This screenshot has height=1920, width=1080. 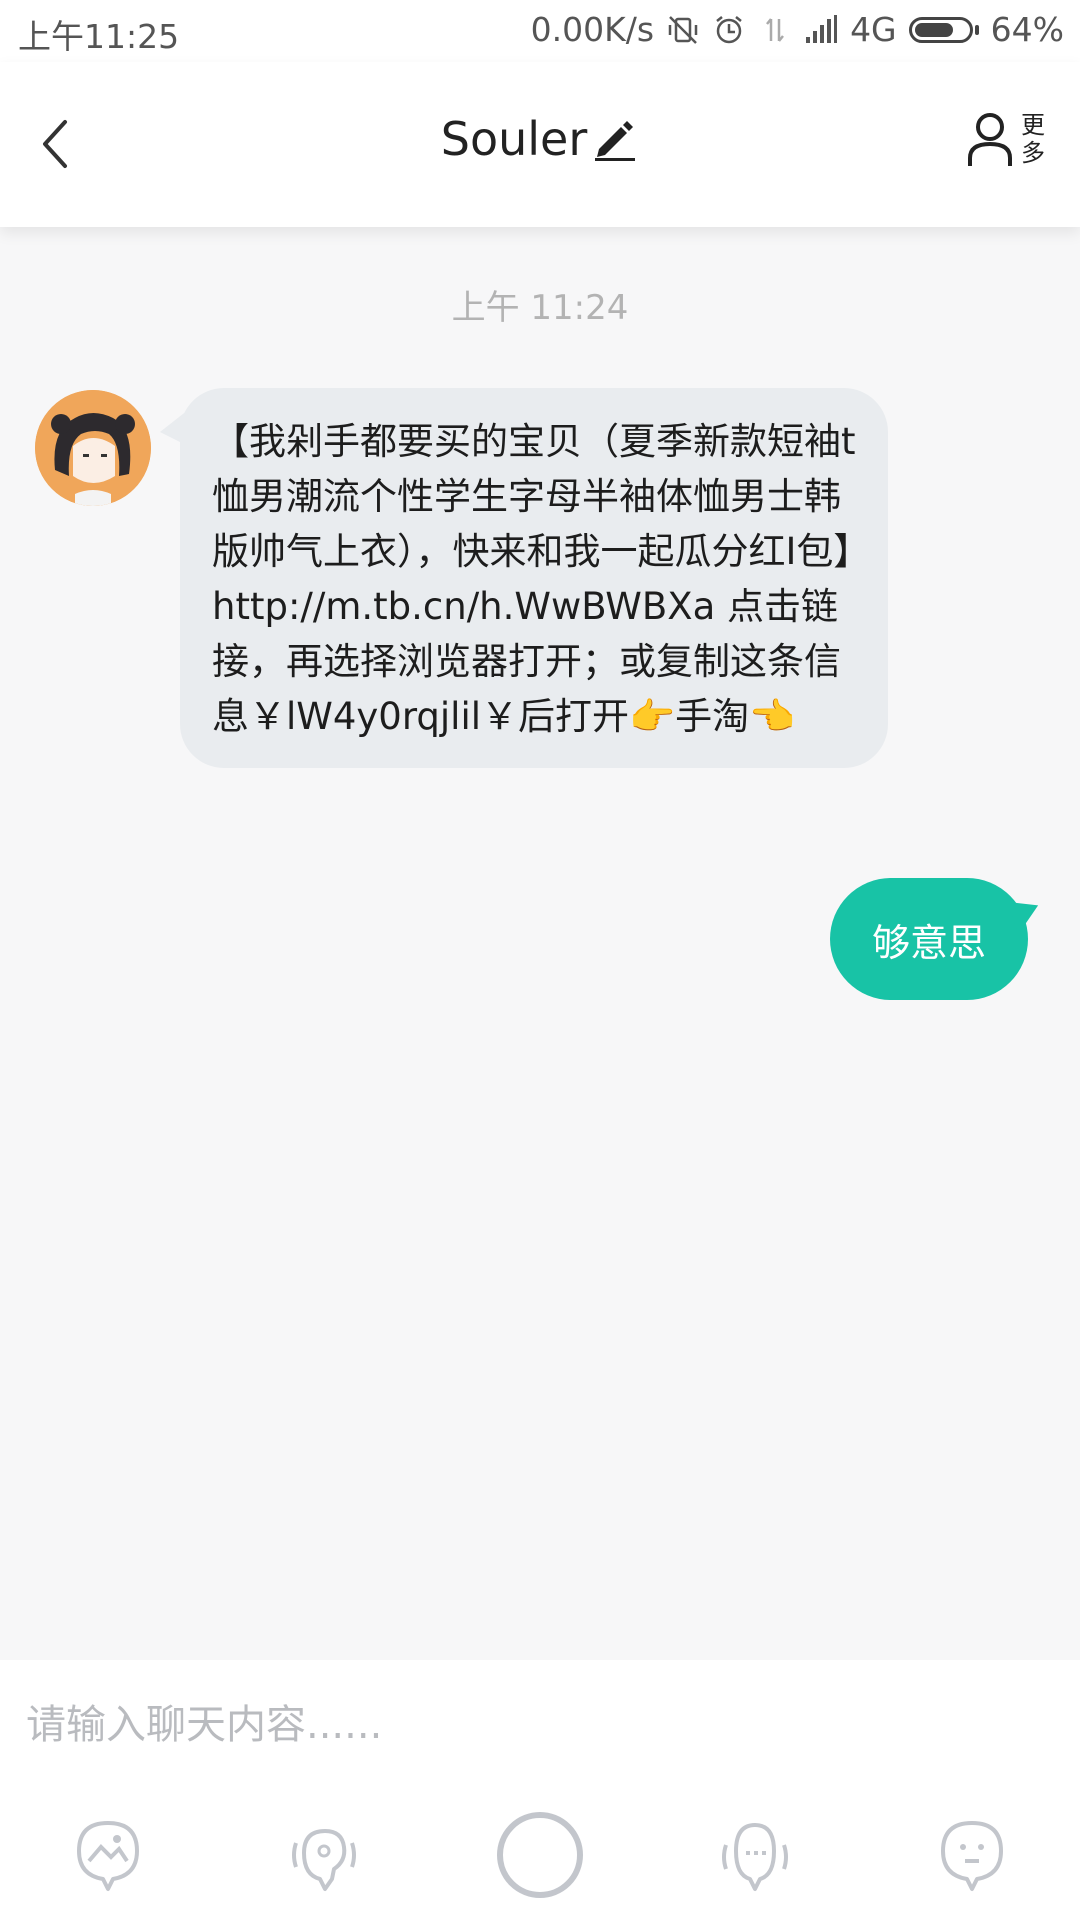 I want to click on more-button: 更 多, so click(x=1006, y=139).